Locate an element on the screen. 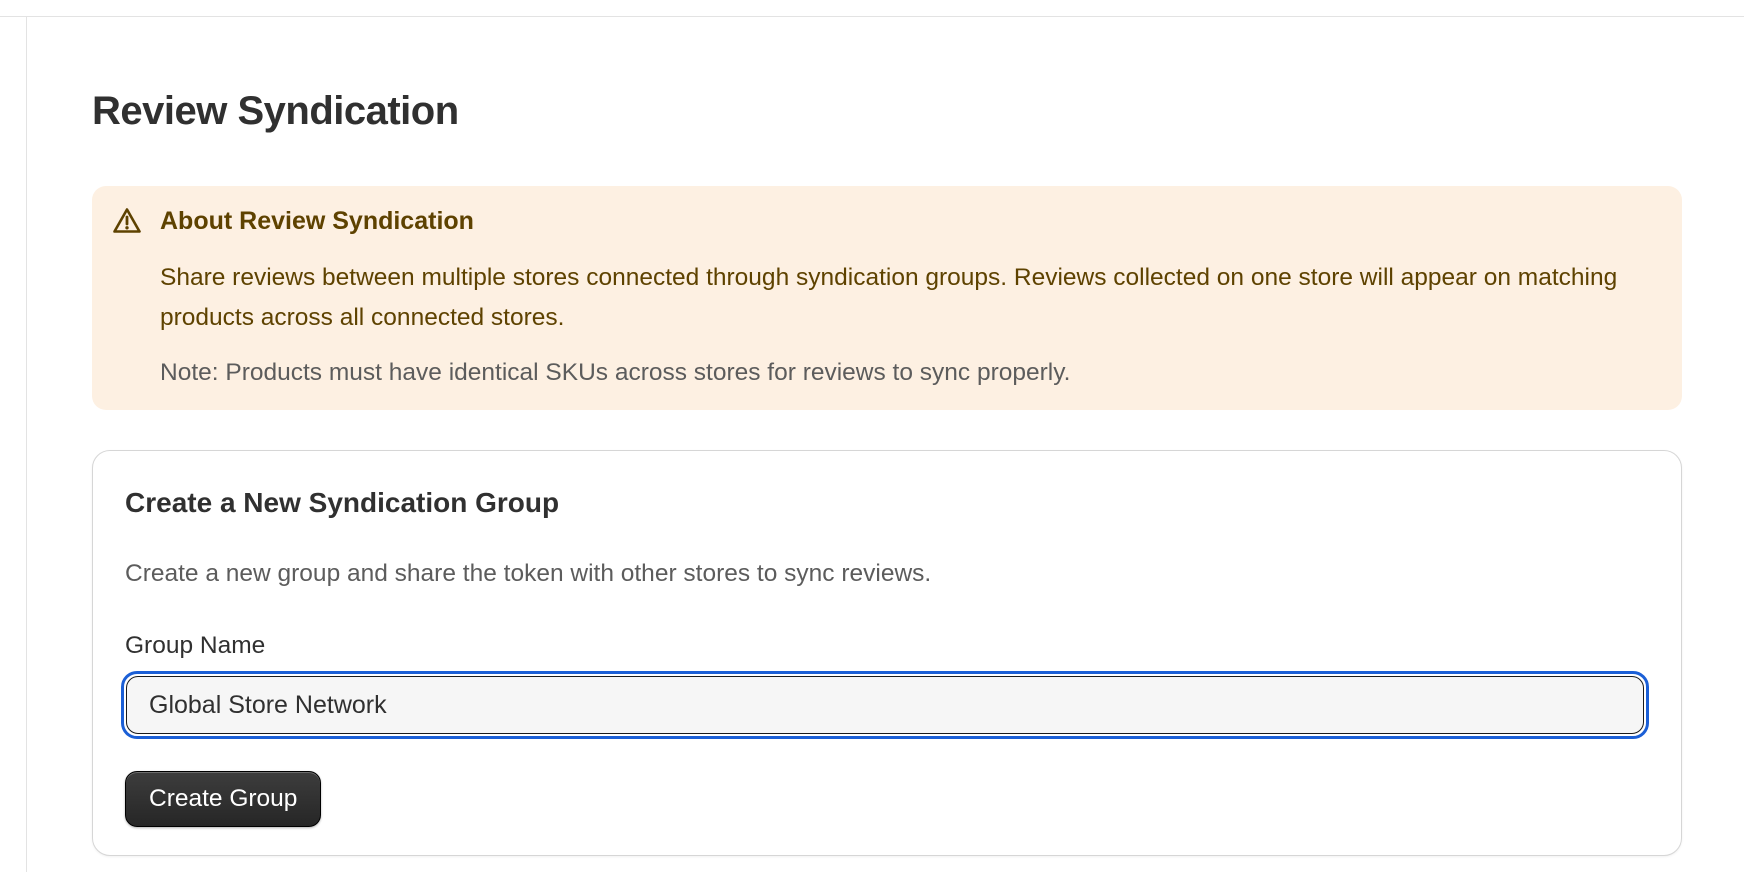 The height and width of the screenshot is (872, 1744). alert-triangle-icon is located at coordinates (127, 221).